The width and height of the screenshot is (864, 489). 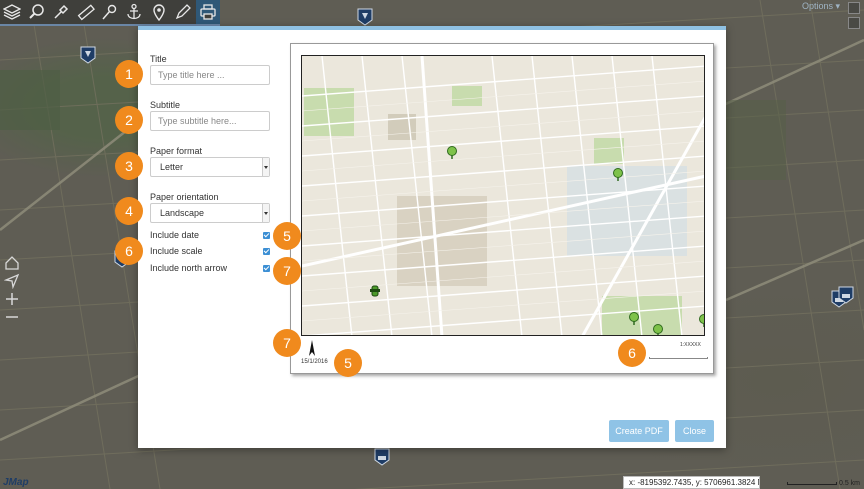 I want to click on tools-icon, so click(x=61, y=11).